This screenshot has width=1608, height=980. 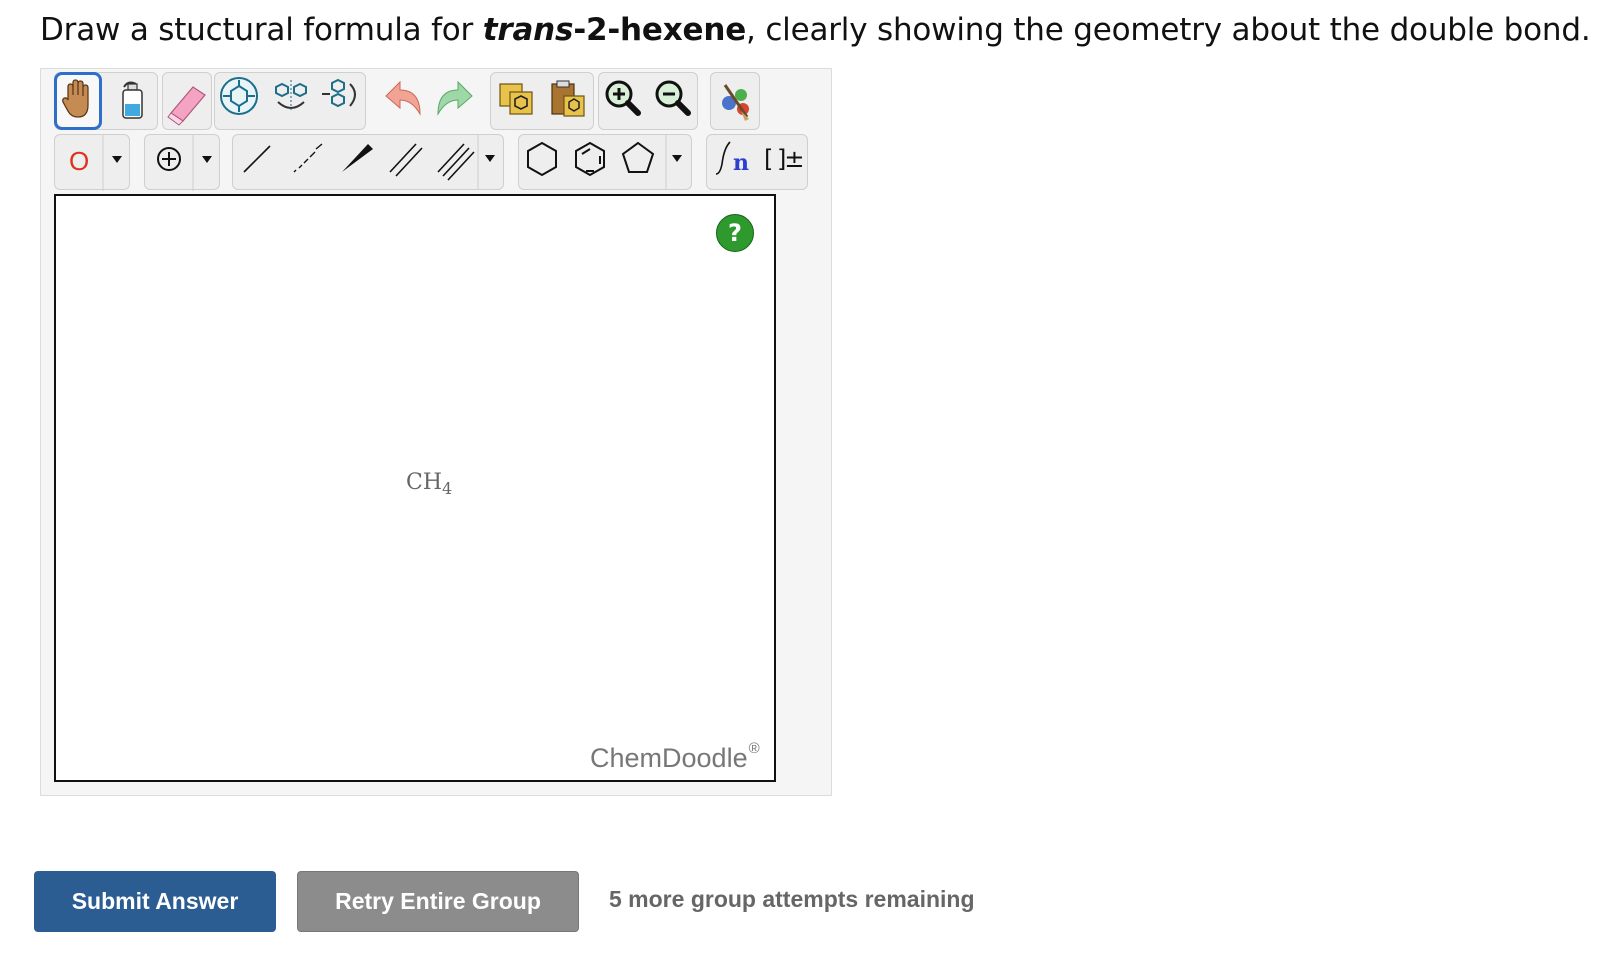 I want to click on bracket-button: [ ]±, so click(x=783, y=162).